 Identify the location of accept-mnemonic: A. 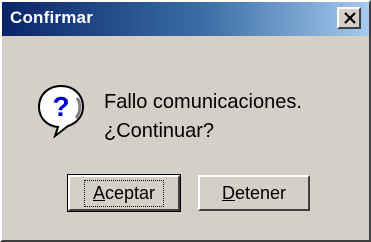
(98, 192).